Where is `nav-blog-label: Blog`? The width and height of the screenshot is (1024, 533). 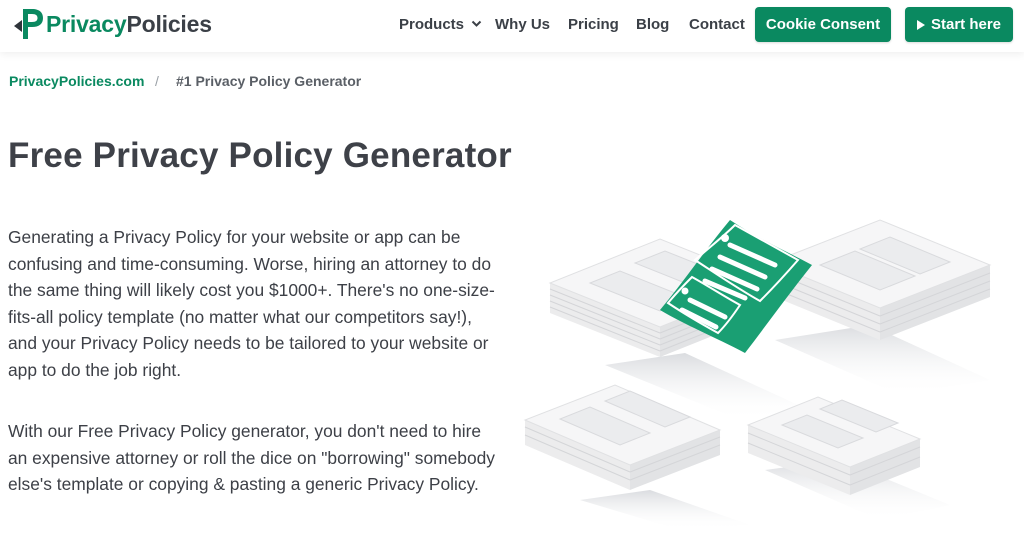 nav-blog-label: Blog is located at coordinates (653, 24).